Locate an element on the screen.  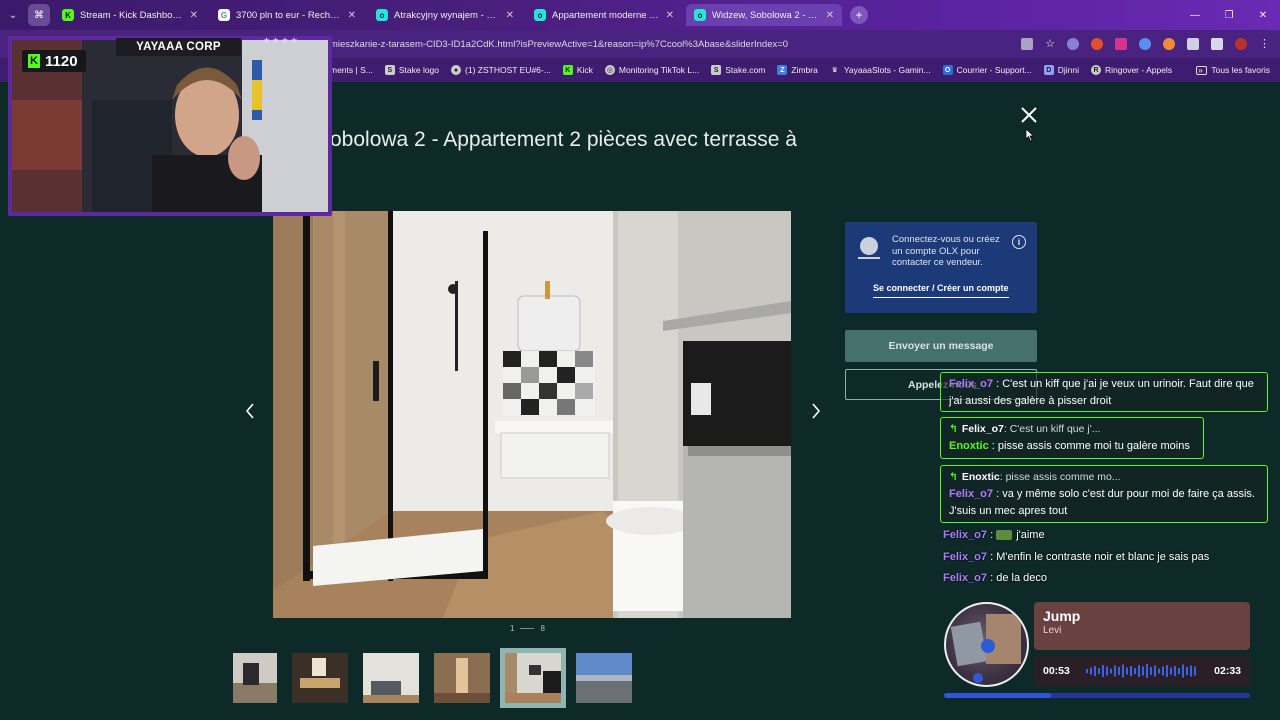
next-photo-button is located at coordinates (816, 411).